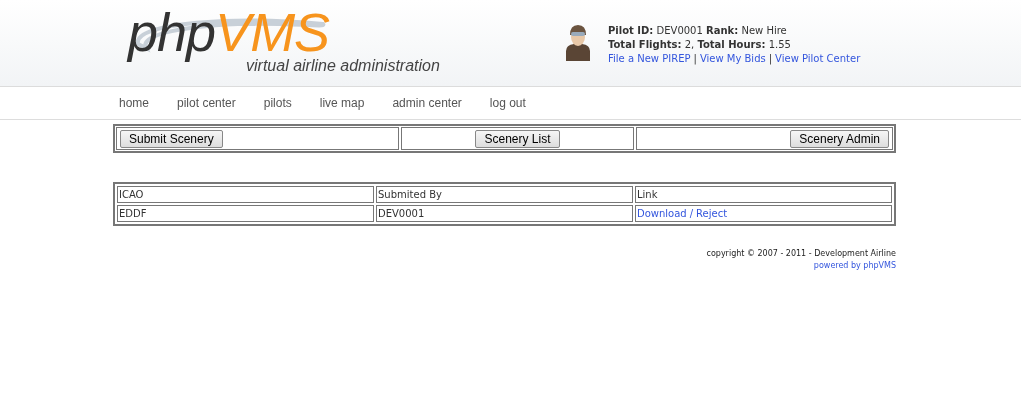 The image size is (1021, 401). Describe the element at coordinates (732, 59) in the screenshot. I see `pilot-link: View My Bids` at that location.